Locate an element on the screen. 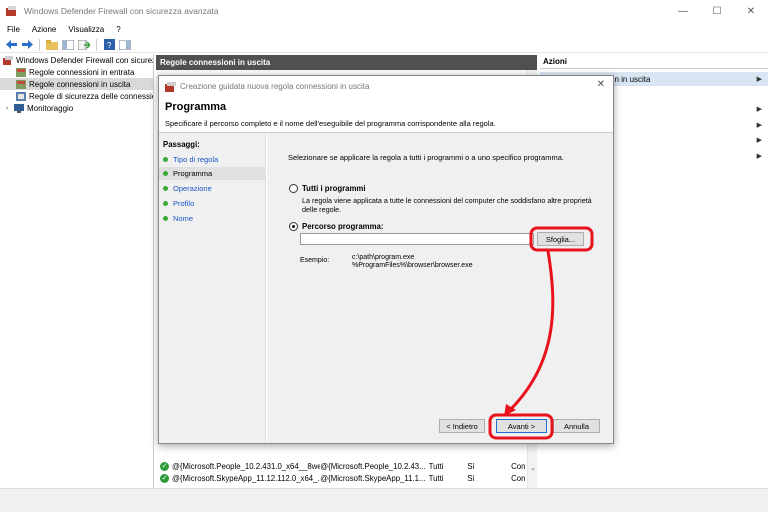 The image size is (768, 512). next-button: Avanti > is located at coordinates (521, 426).